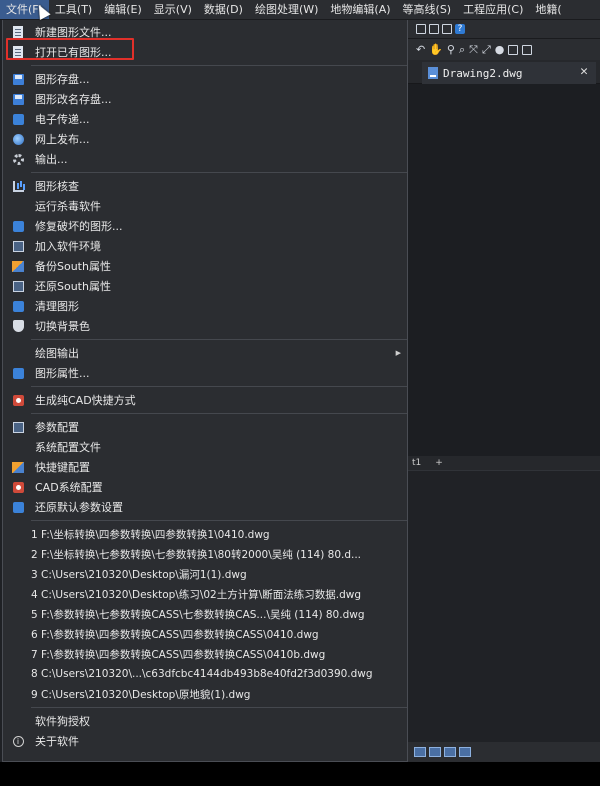 Image resolution: width=600 pixels, height=786 pixels. What do you see at coordinates (18, 206) in the screenshot?
I see `antivirus-icon` at bounding box center [18, 206].